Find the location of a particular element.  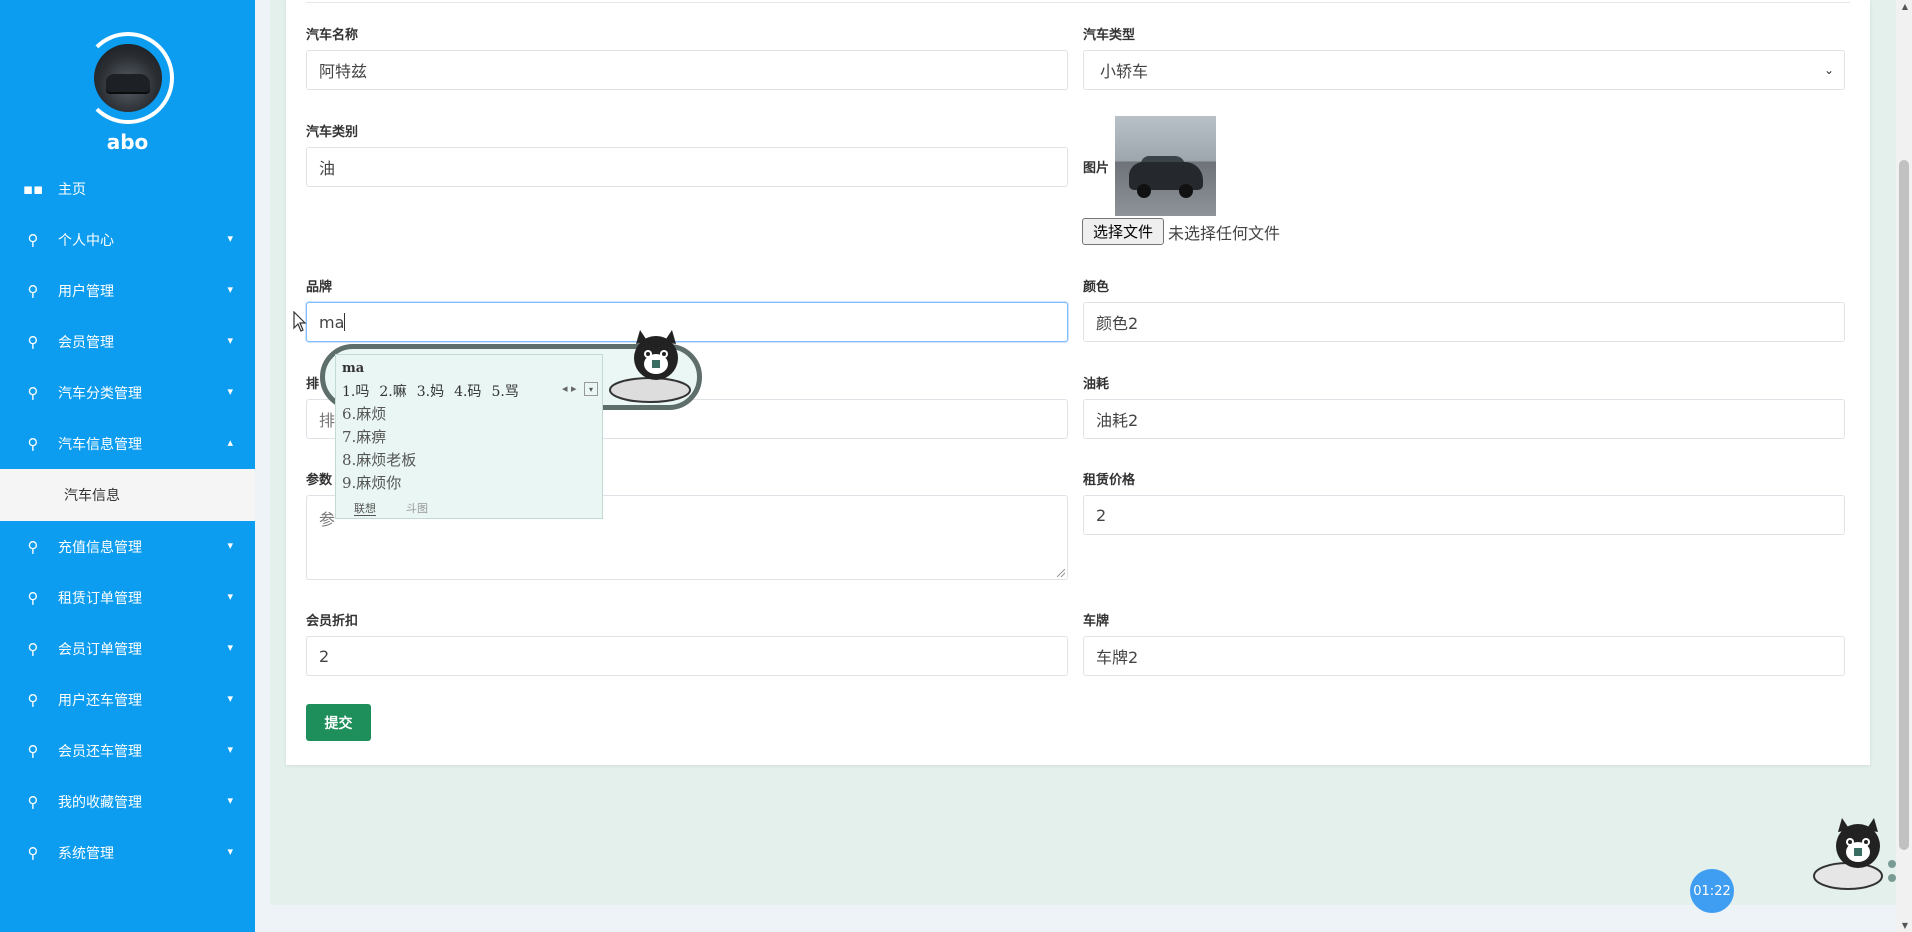

ime-candidate-list: 6.麻烦 7.麻痹 8.麻烦老板 9.麻烦你 is located at coordinates (379, 449).